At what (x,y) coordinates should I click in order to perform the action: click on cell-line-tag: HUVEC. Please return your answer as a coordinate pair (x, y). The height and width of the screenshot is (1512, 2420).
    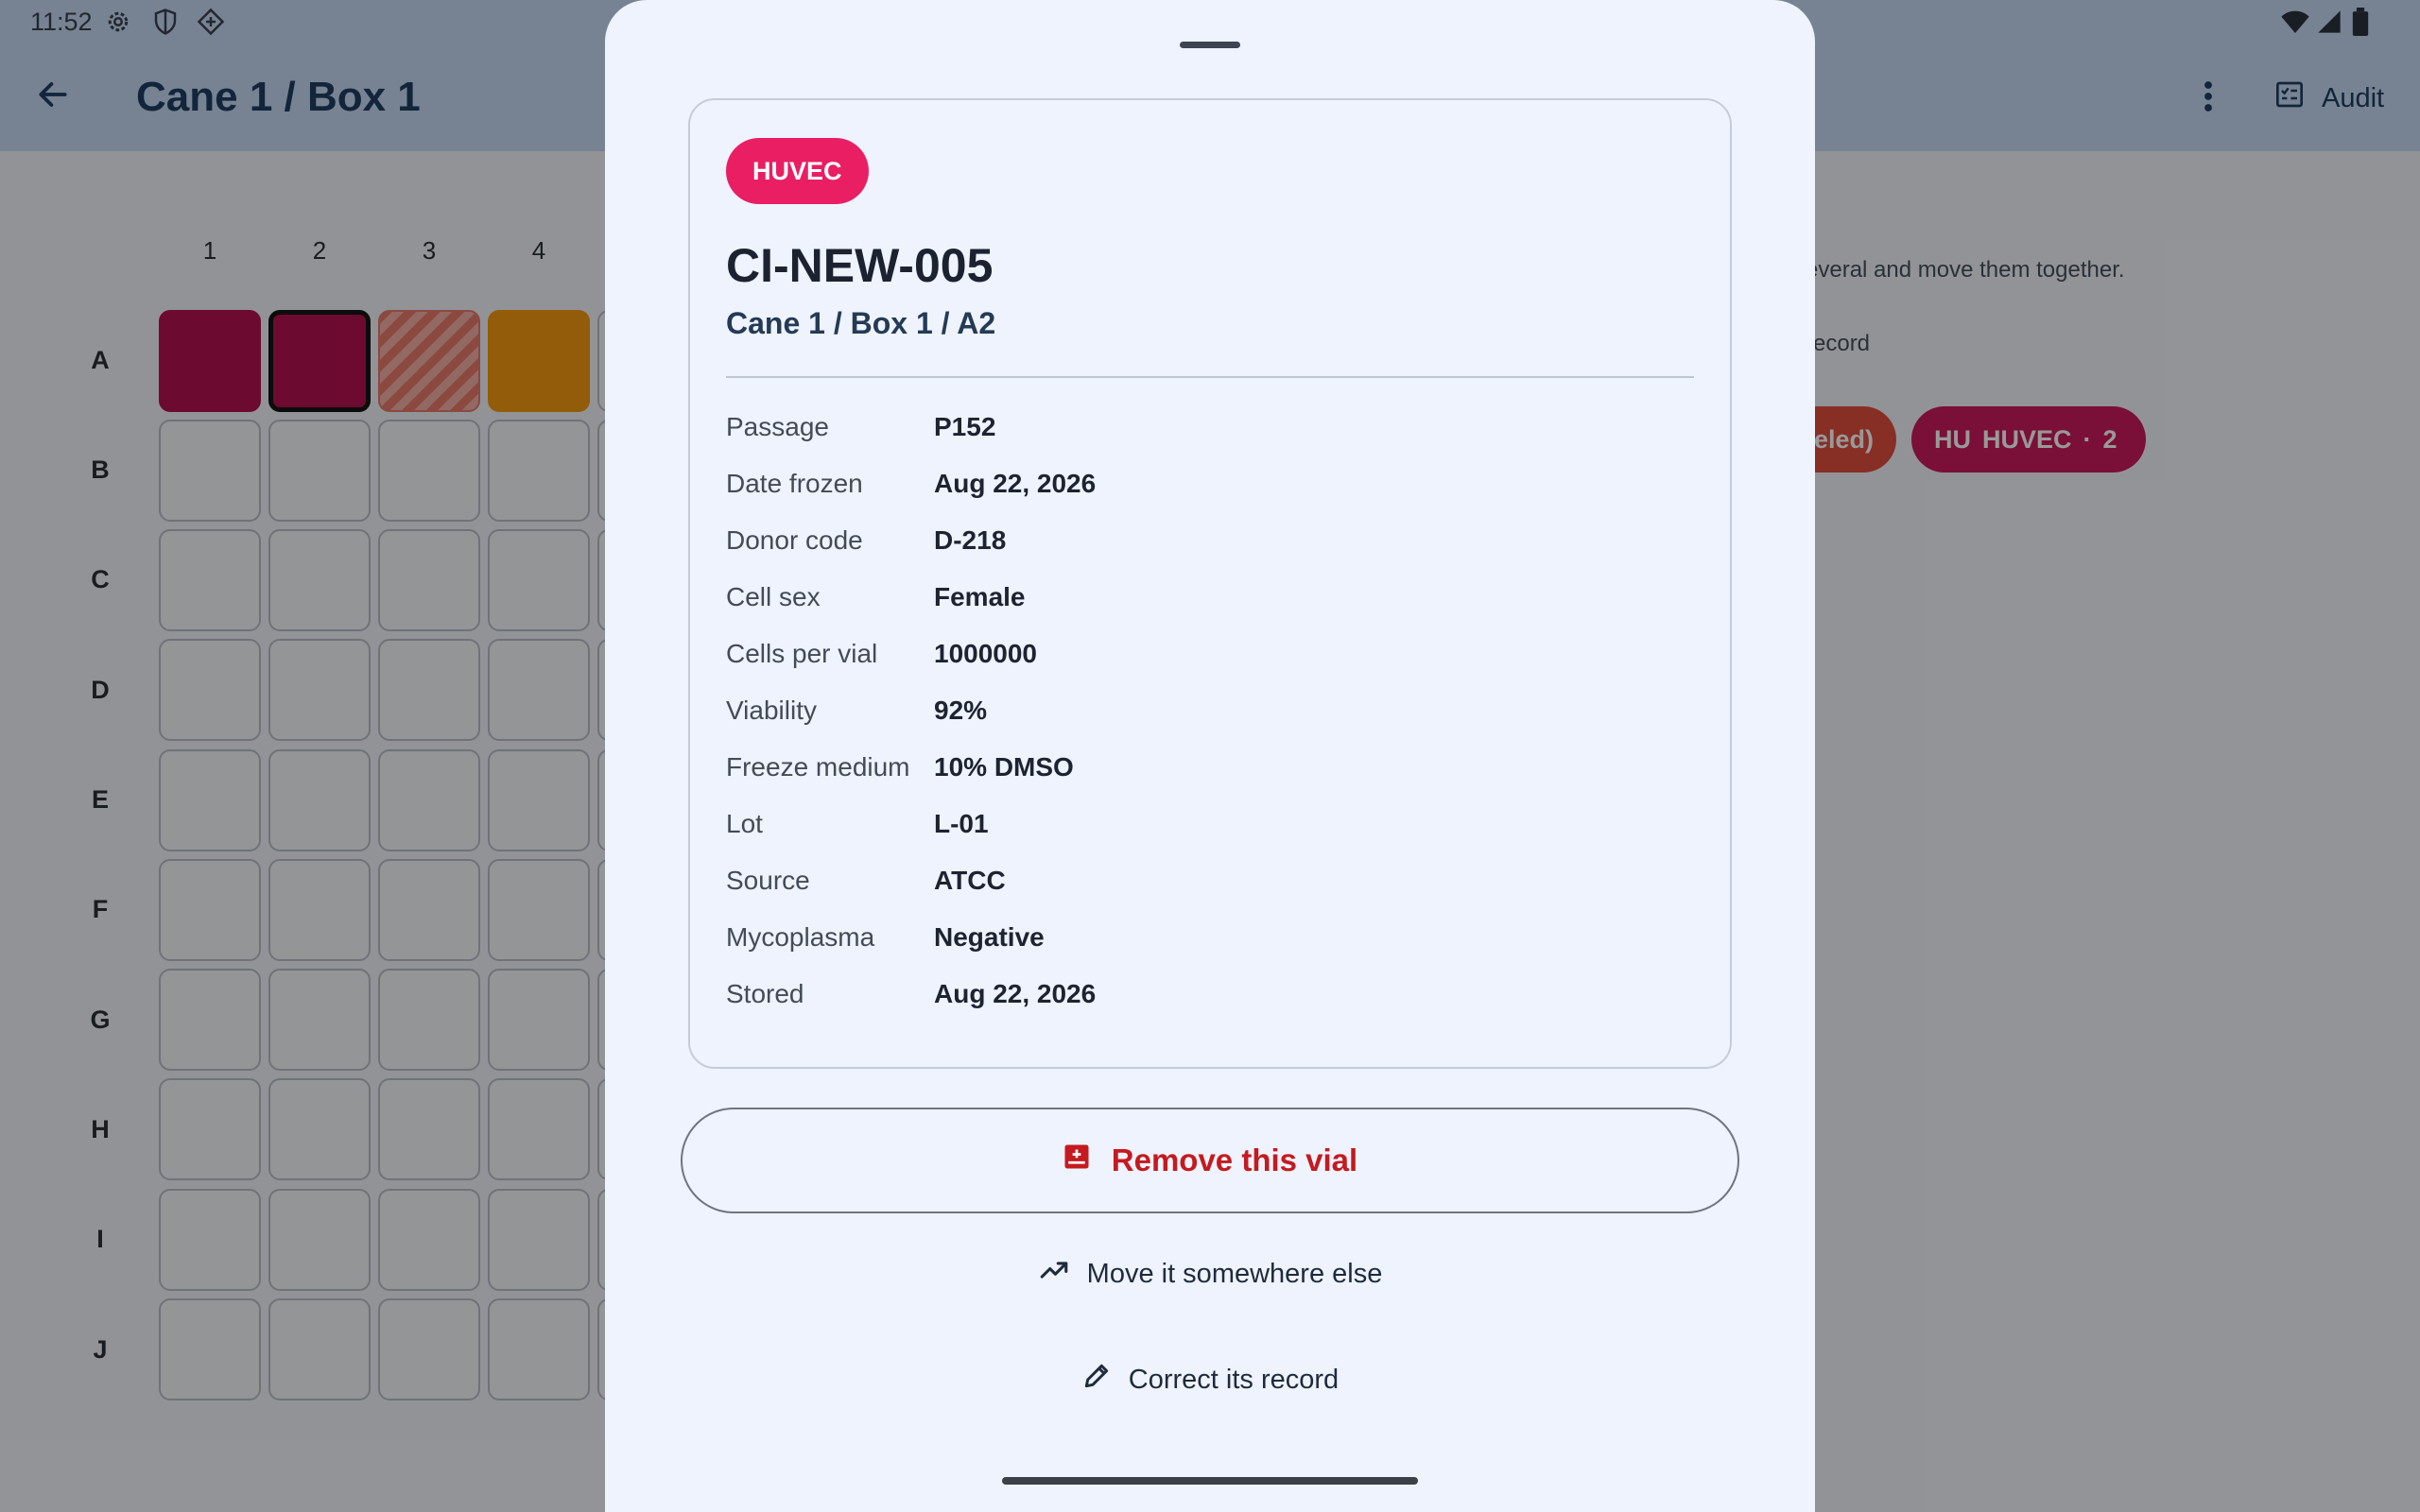
    Looking at the image, I should click on (797, 171).